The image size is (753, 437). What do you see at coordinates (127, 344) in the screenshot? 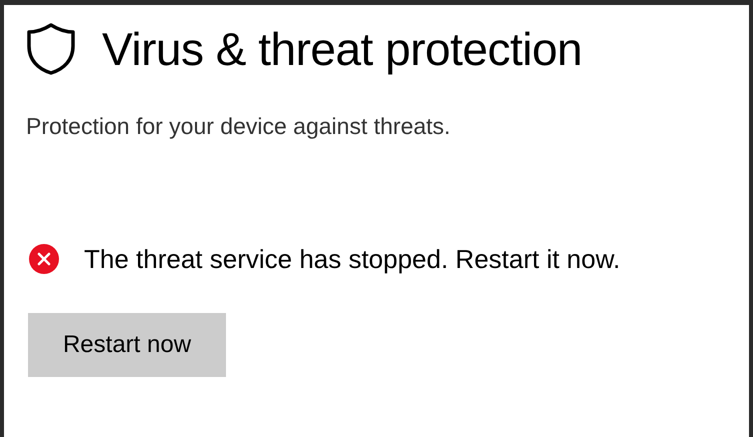
I see `restart-button: Restart now` at bounding box center [127, 344].